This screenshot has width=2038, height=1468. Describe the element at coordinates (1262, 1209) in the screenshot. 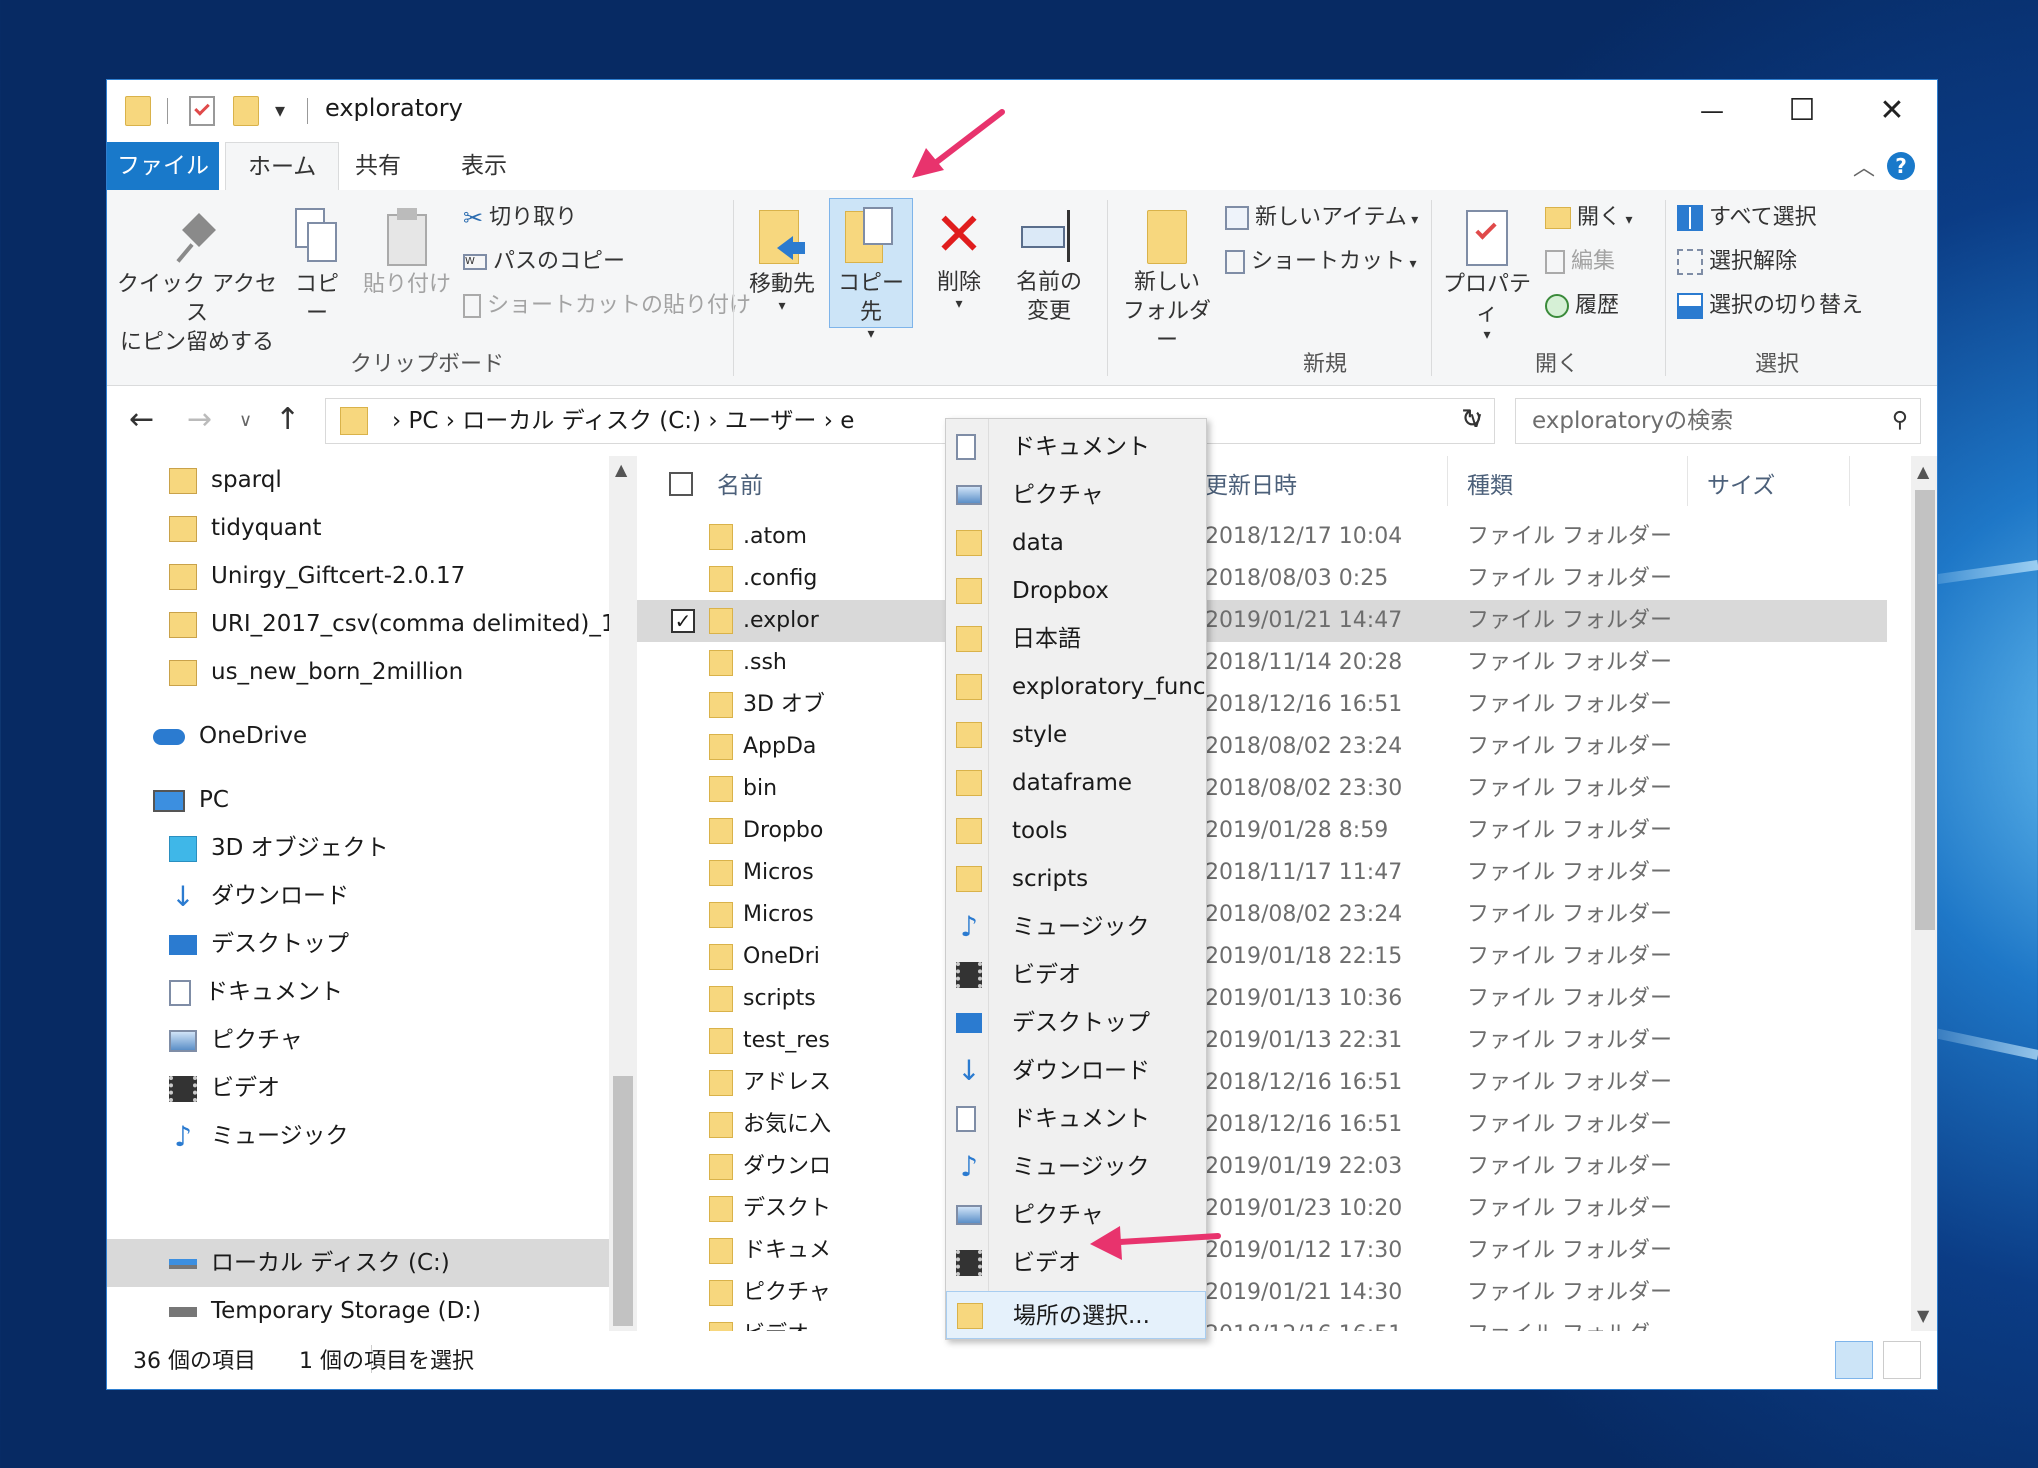

I see `table-row: デスクト 2019/01/23 10:20 ファイル フォルダー` at that location.